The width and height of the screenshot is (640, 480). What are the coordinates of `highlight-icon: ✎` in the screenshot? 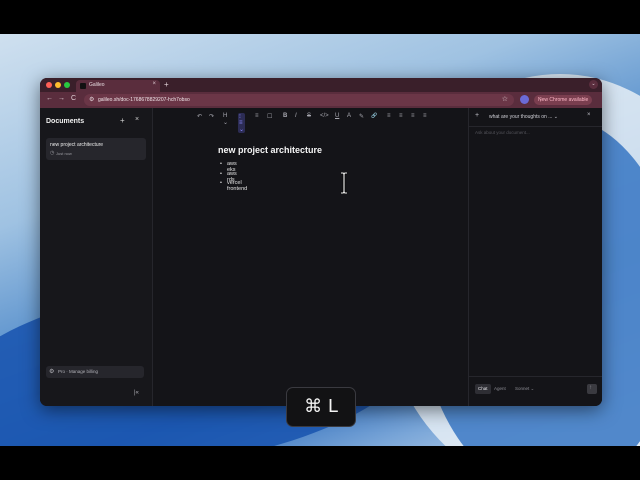 It's located at (361, 116).